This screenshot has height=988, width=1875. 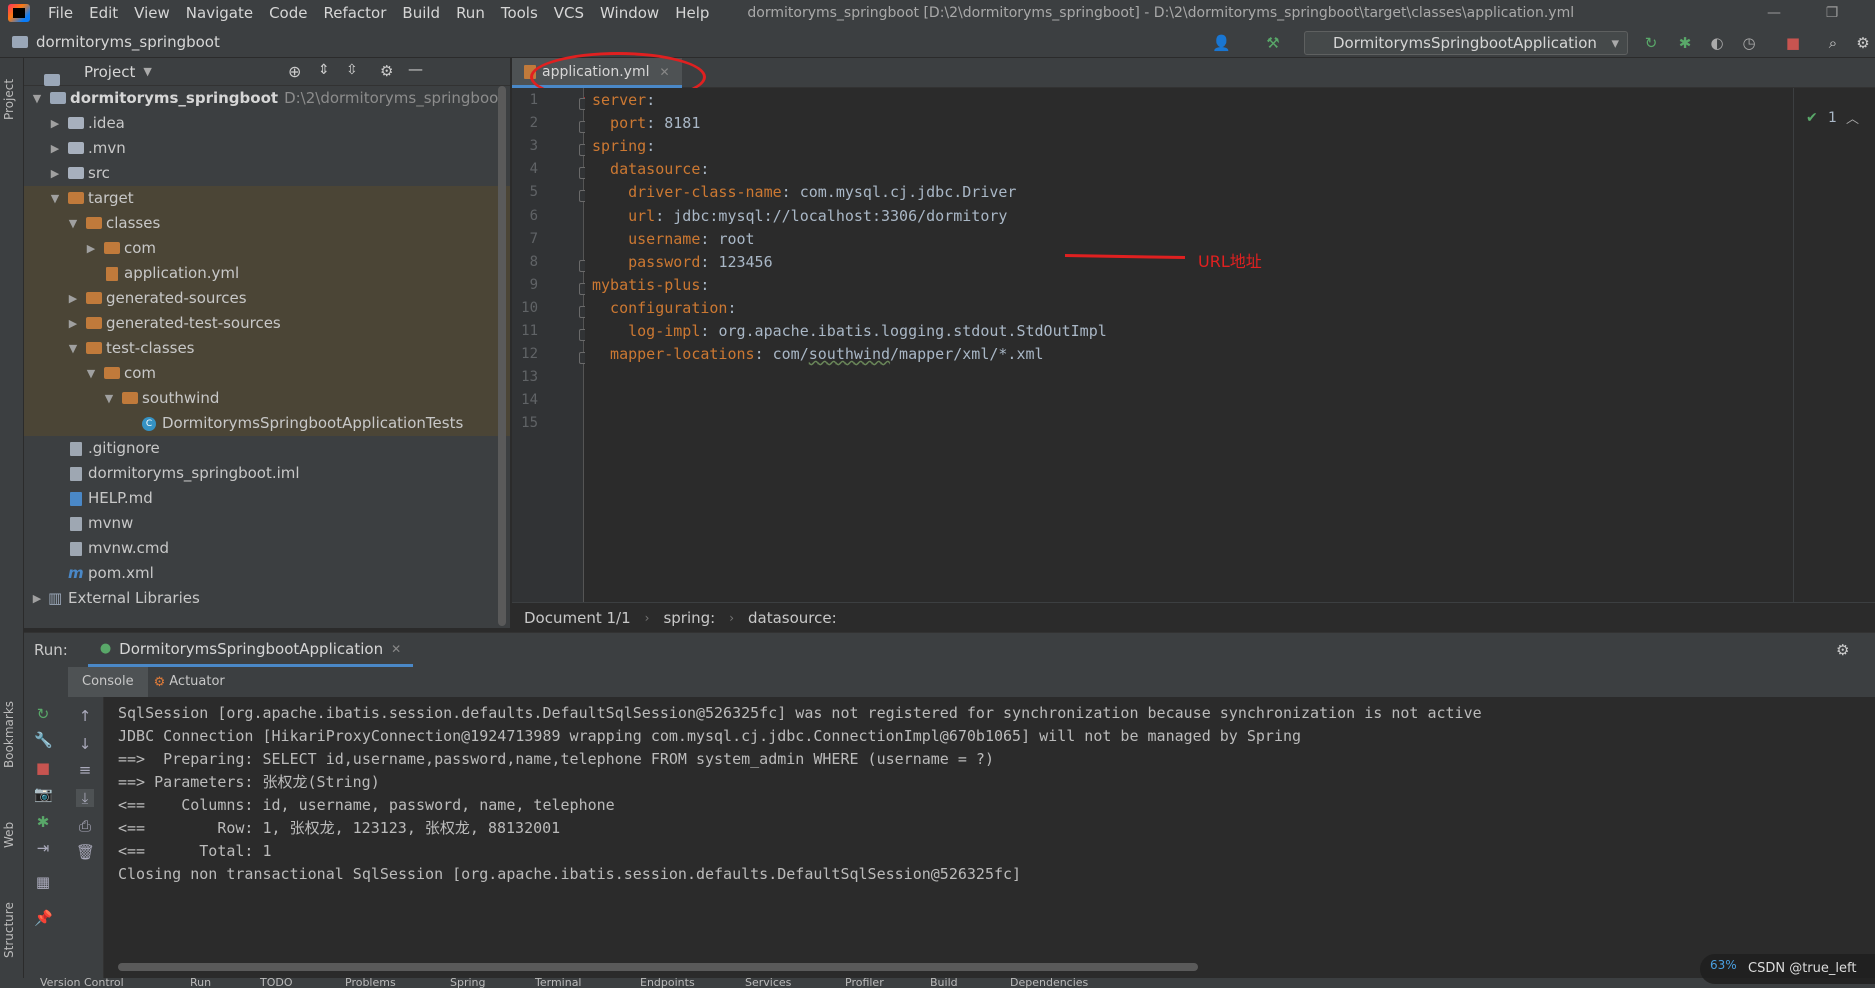 What do you see at coordinates (108, 682) in the screenshot?
I see `tab-console: Console` at bounding box center [108, 682].